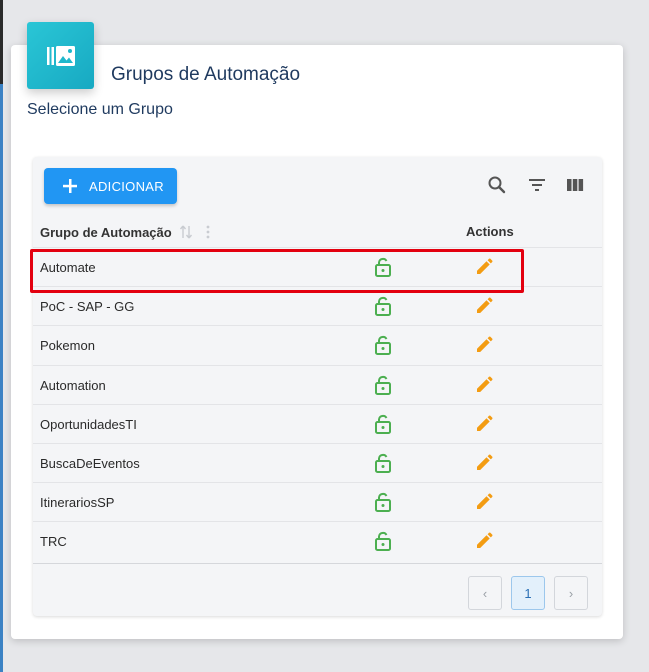  I want to click on column-menu-icon, so click(208, 232).